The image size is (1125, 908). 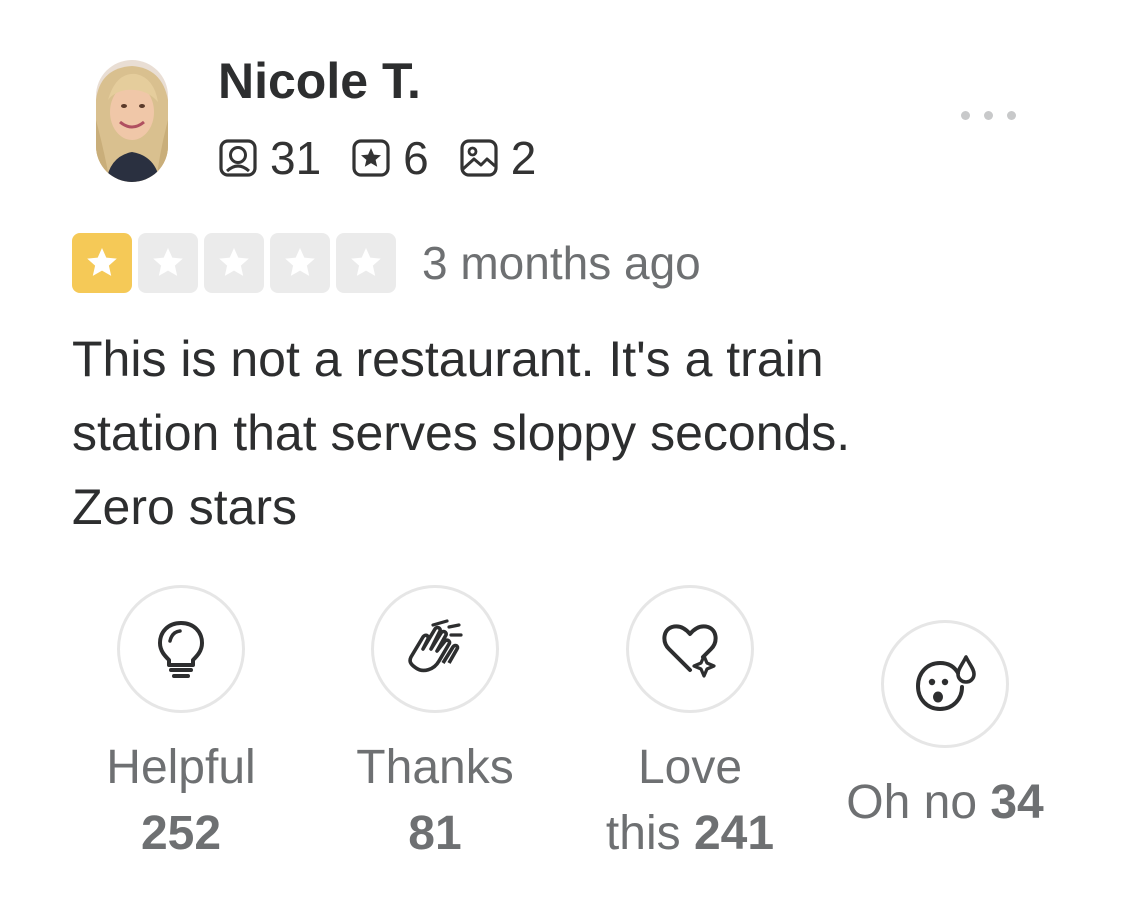 I want to click on oh-no-label-line: Oh no 34, so click(x=945, y=803).